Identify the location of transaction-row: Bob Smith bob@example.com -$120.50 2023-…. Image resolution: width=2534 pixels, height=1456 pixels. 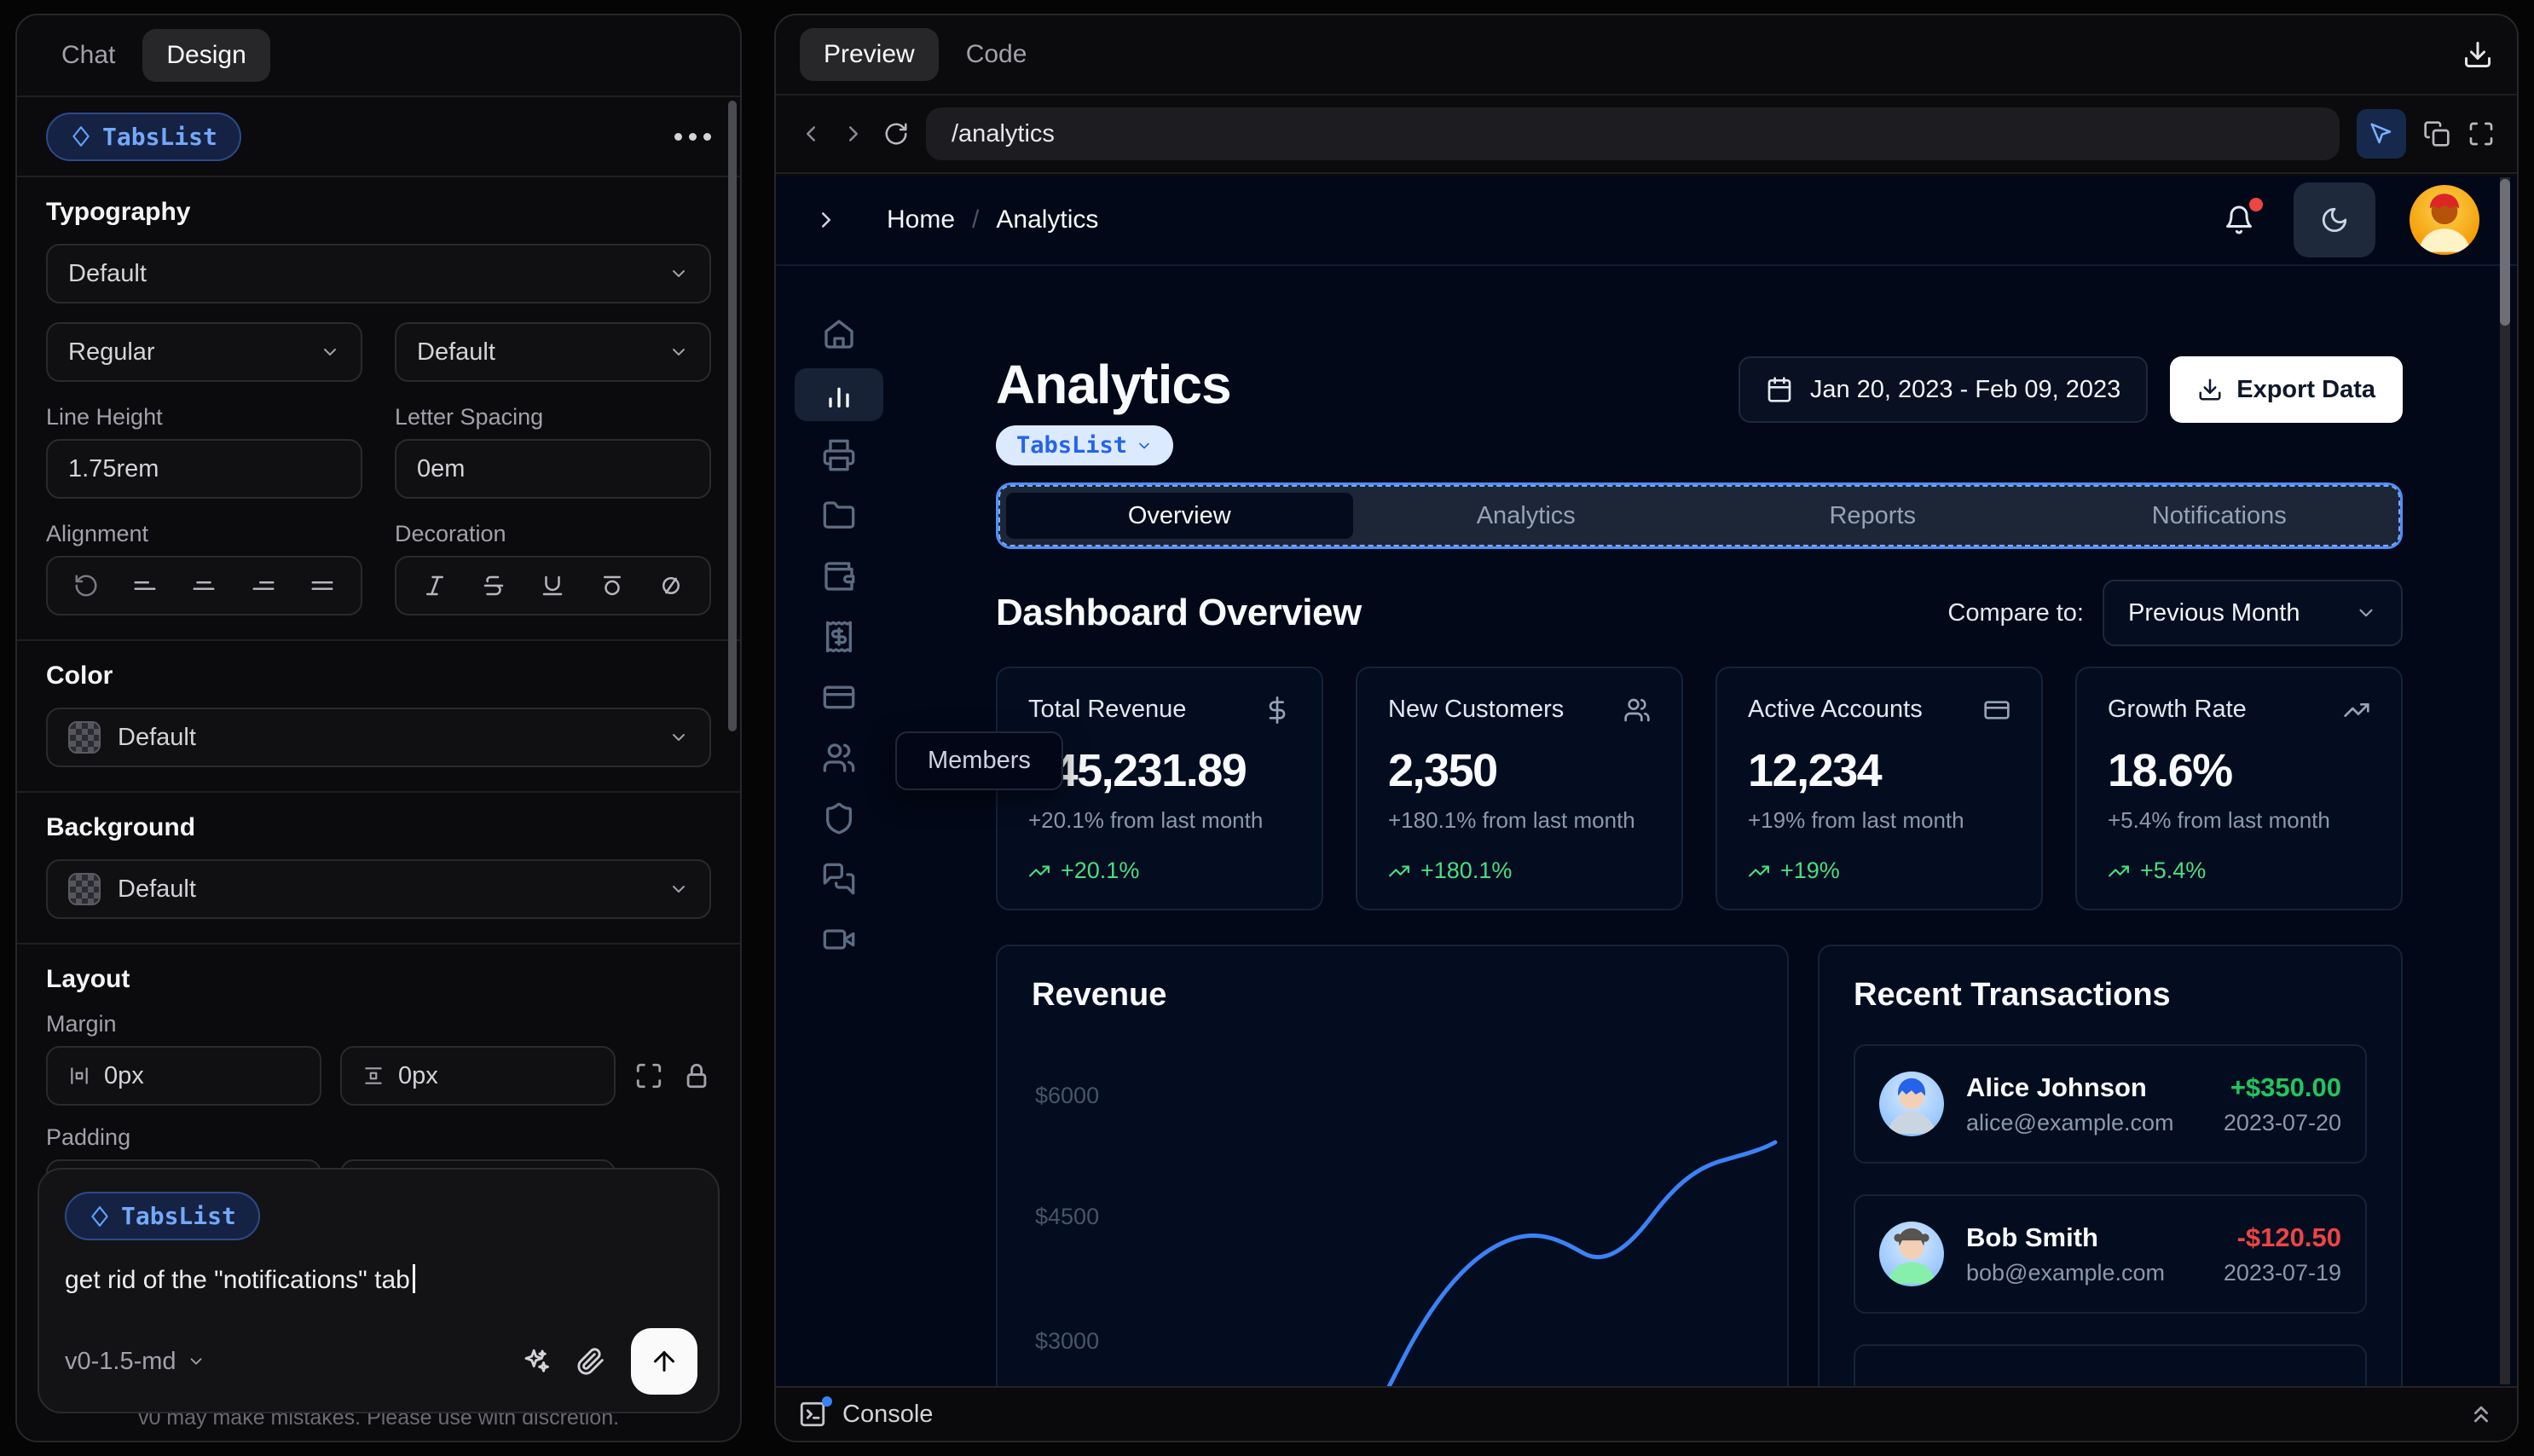
(2110, 1254).